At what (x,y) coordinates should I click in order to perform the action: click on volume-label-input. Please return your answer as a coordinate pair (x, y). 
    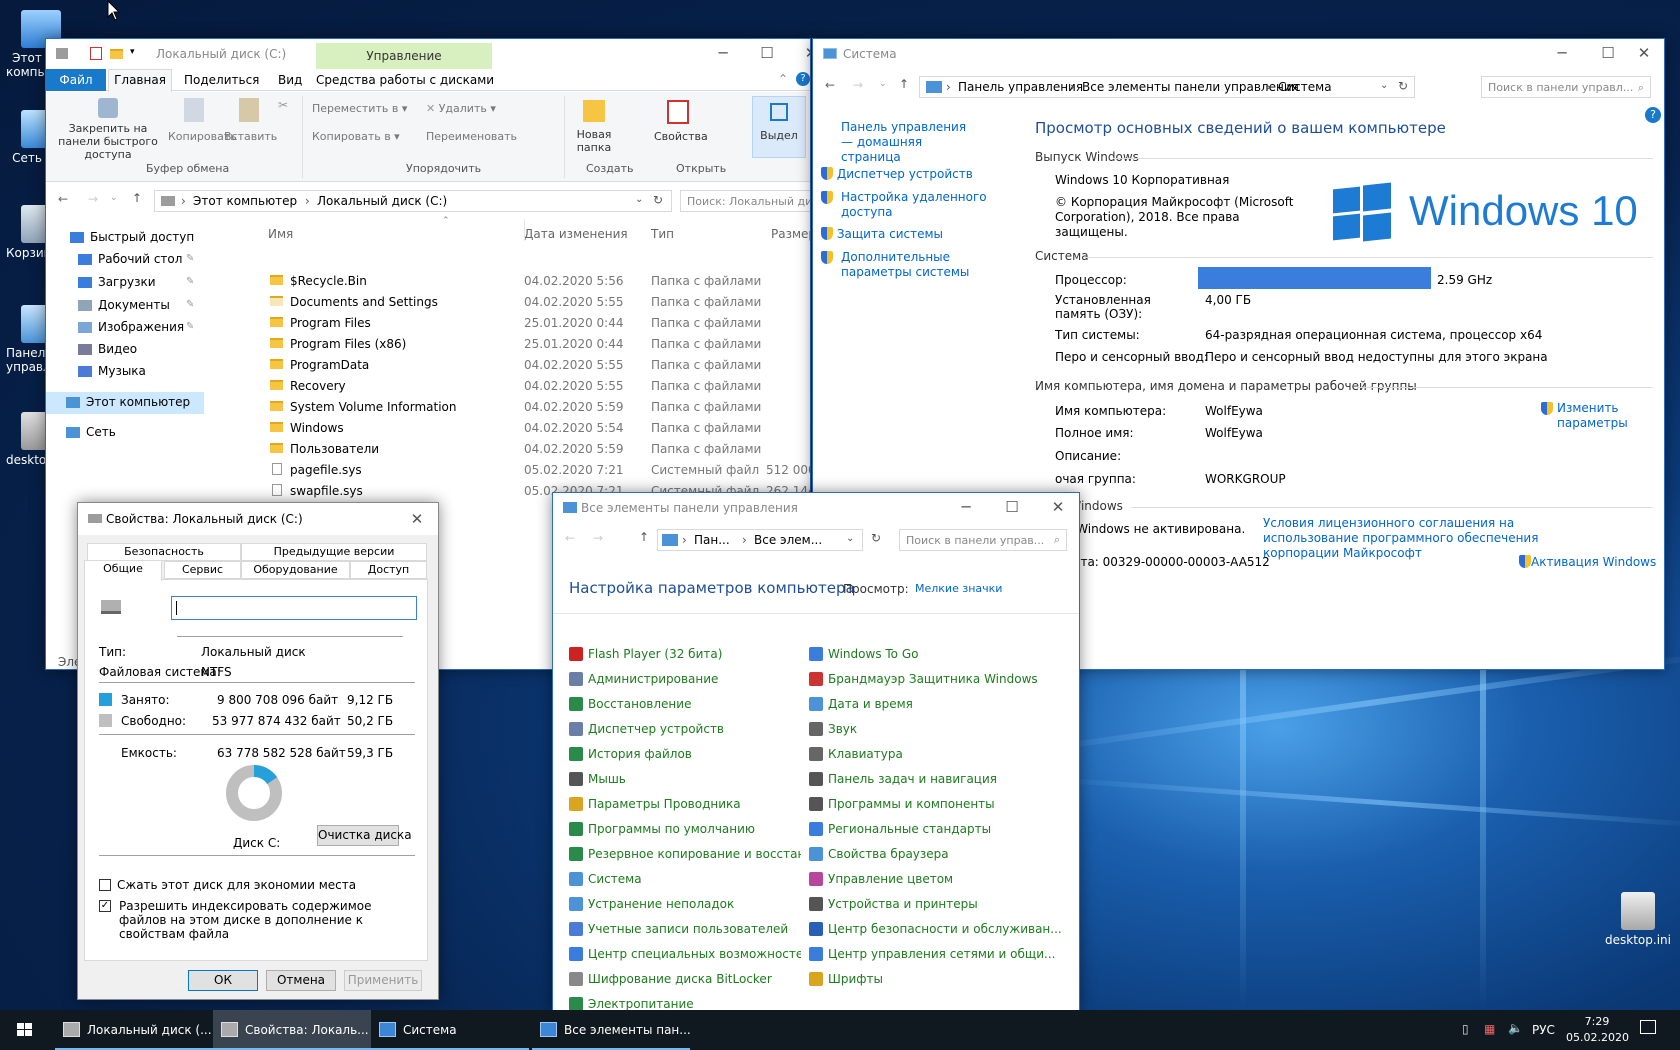
    Looking at the image, I should click on (294, 608).